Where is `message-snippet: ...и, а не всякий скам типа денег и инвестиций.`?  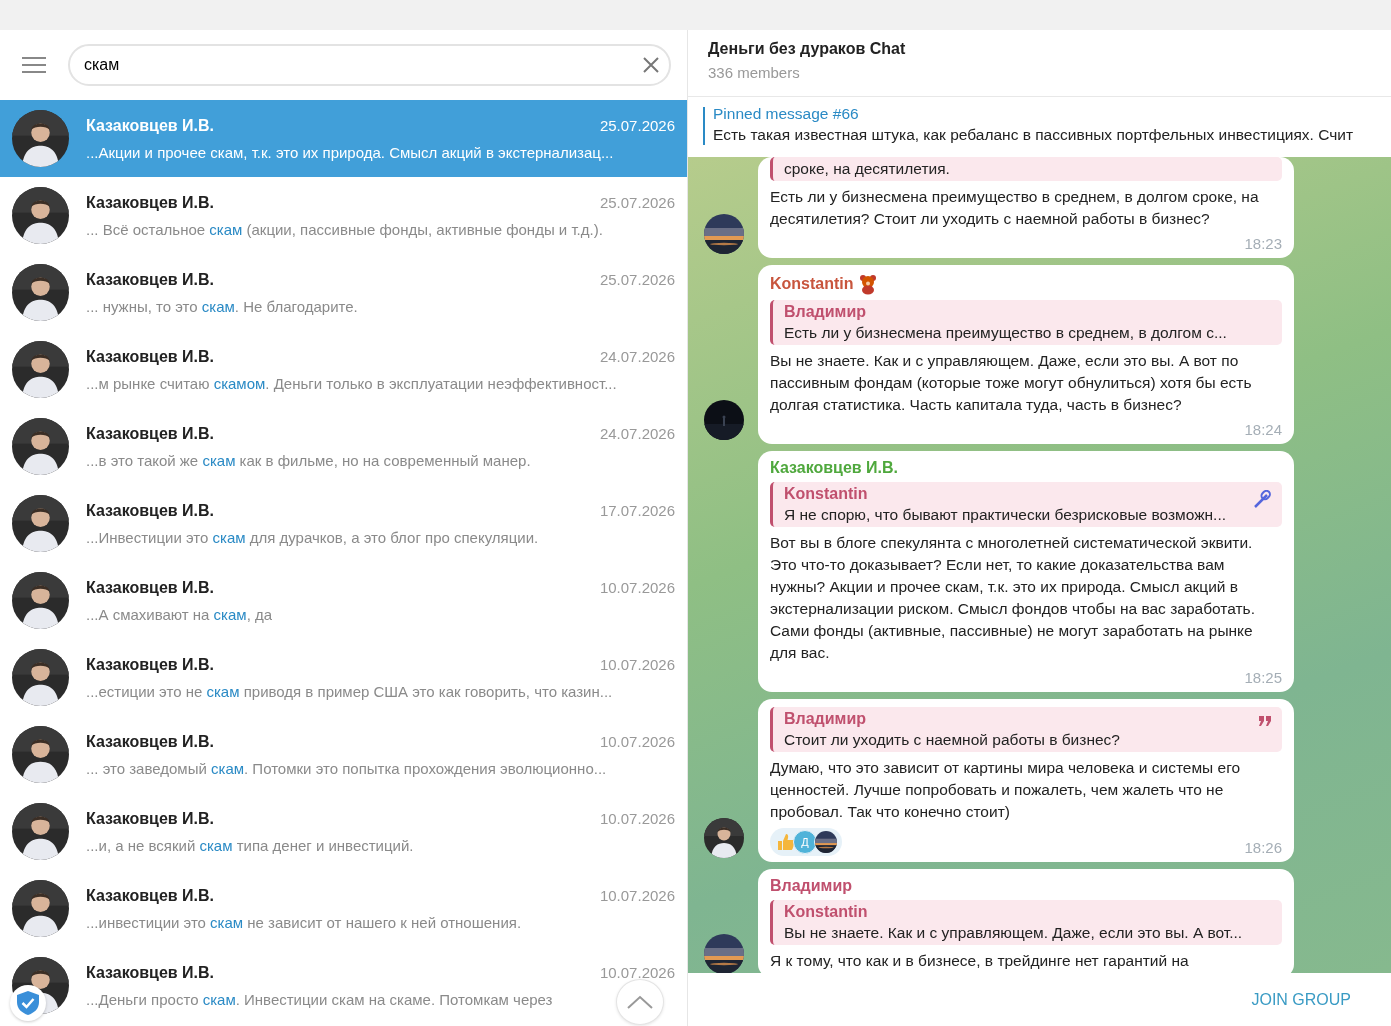 message-snippet: ...и, а не всякий скам типа денег и инвестиций. is located at coordinates (250, 845).